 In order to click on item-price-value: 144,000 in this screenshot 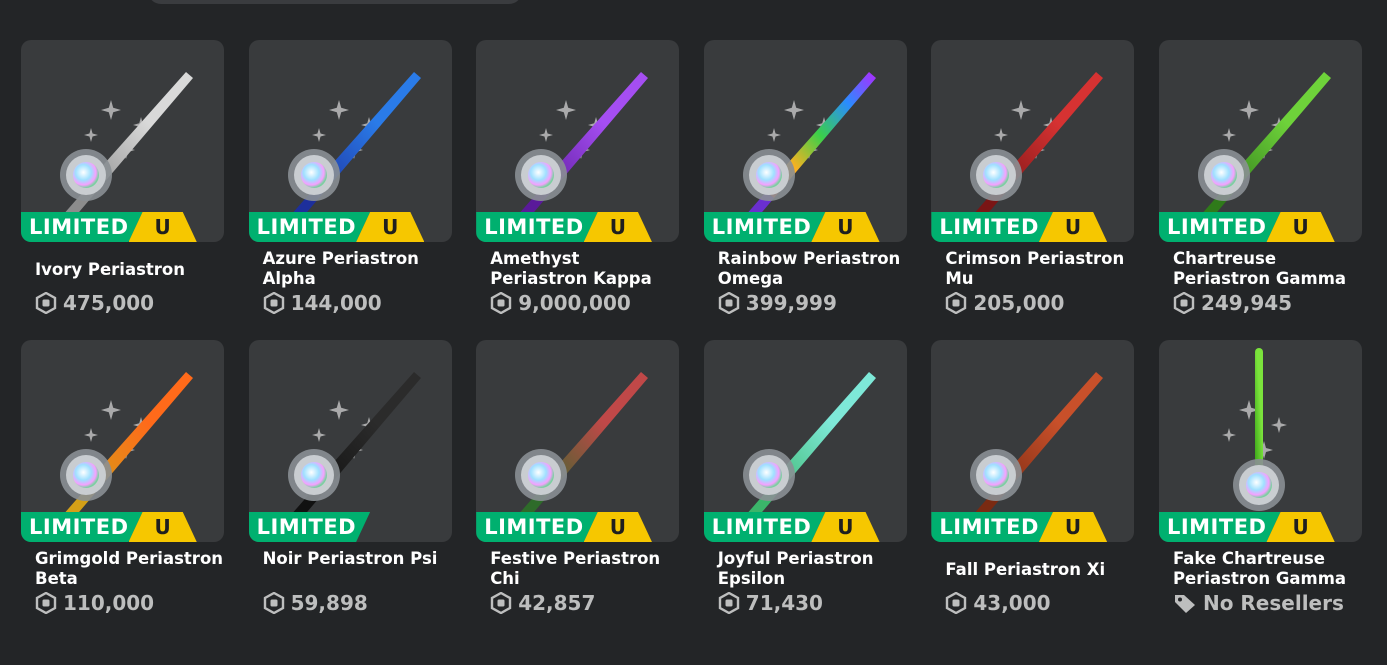, I will do `click(336, 303)`.